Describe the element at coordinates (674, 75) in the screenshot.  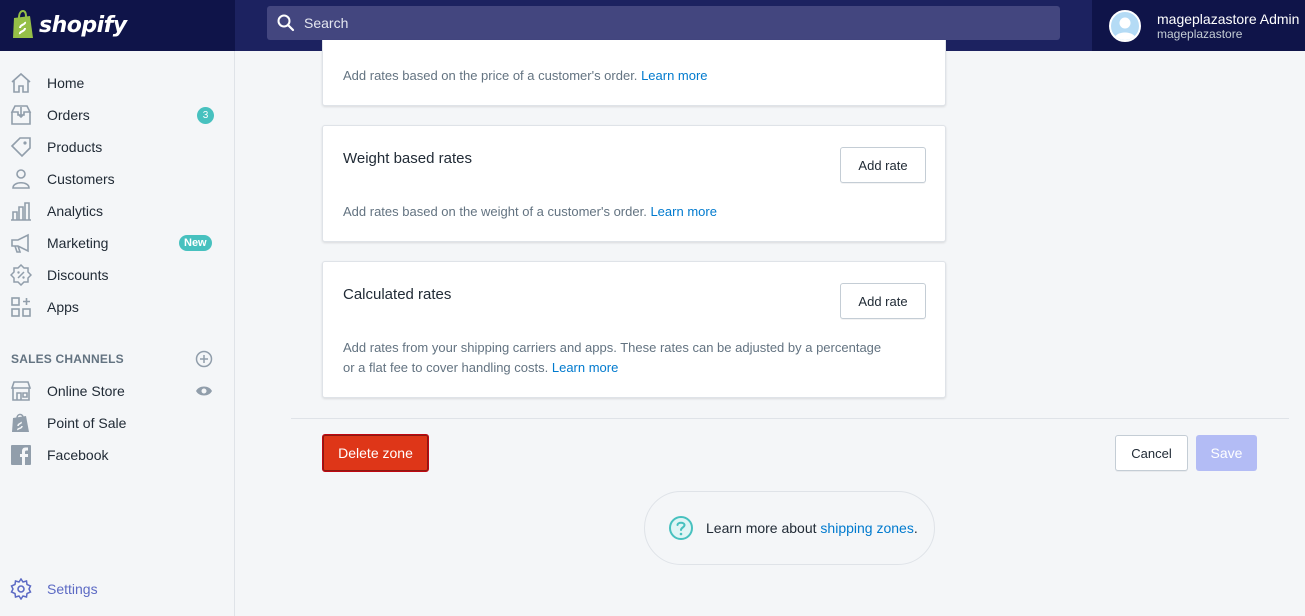
I see `price-learn-more-link: Learn more` at that location.